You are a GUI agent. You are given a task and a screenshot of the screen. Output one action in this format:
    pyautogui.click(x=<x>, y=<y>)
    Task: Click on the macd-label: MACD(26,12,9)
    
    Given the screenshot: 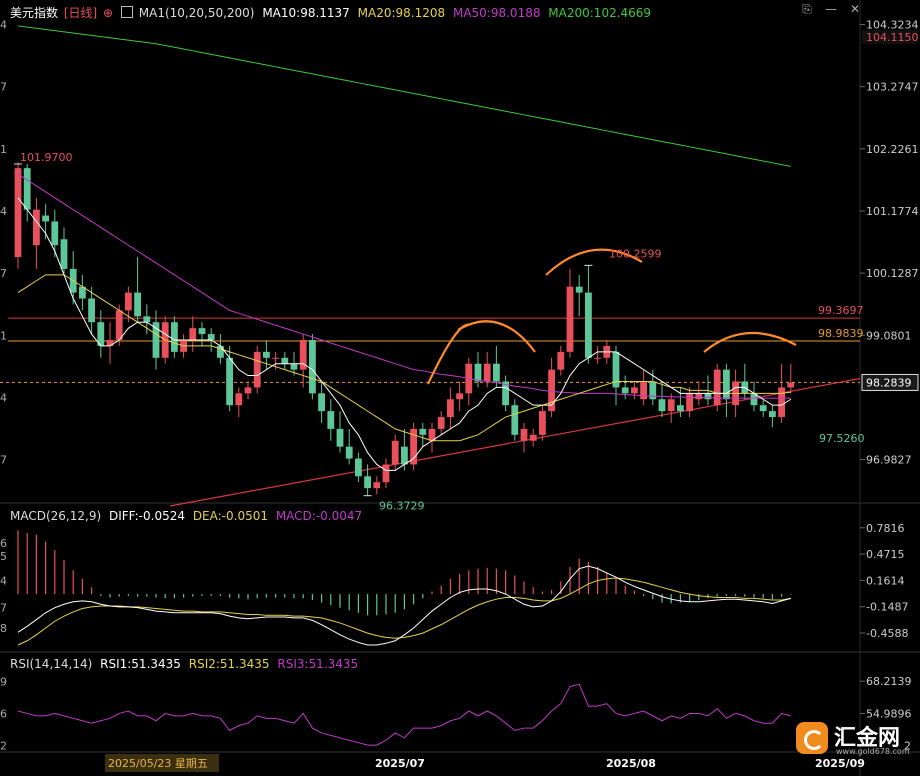 What is the action you would take?
    pyautogui.click(x=56, y=516)
    